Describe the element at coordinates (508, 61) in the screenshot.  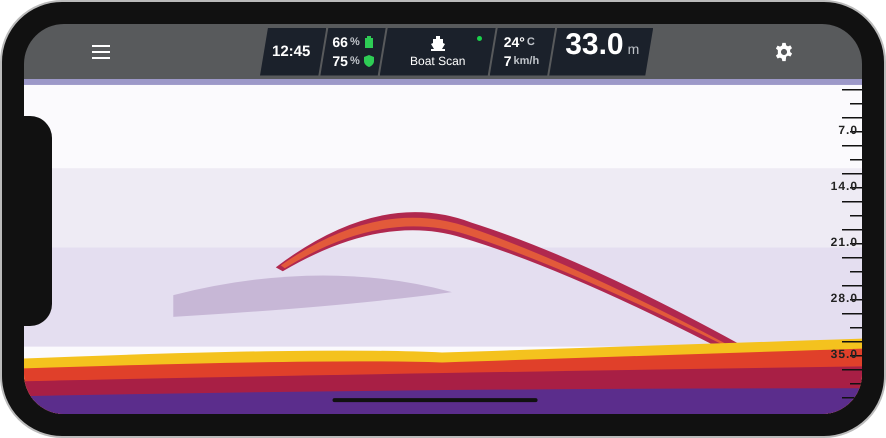
I see `boat-speed: 7` at that location.